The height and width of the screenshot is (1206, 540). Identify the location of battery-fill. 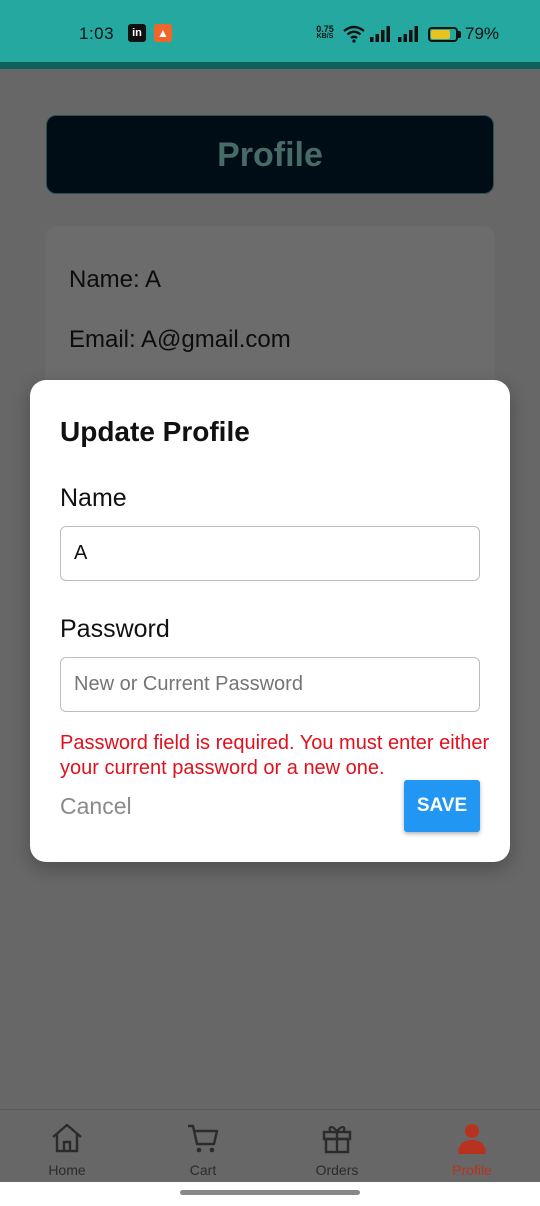
(440, 34).